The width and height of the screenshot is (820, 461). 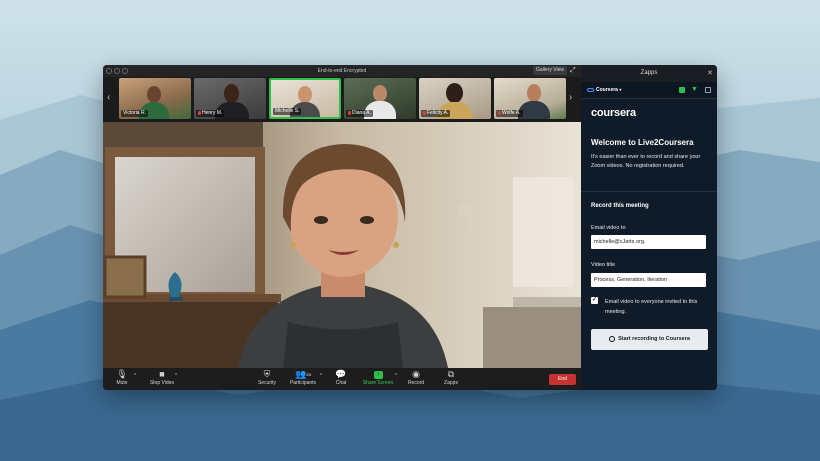 I want to click on participant-tile: Diana A., so click(x=380, y=98).